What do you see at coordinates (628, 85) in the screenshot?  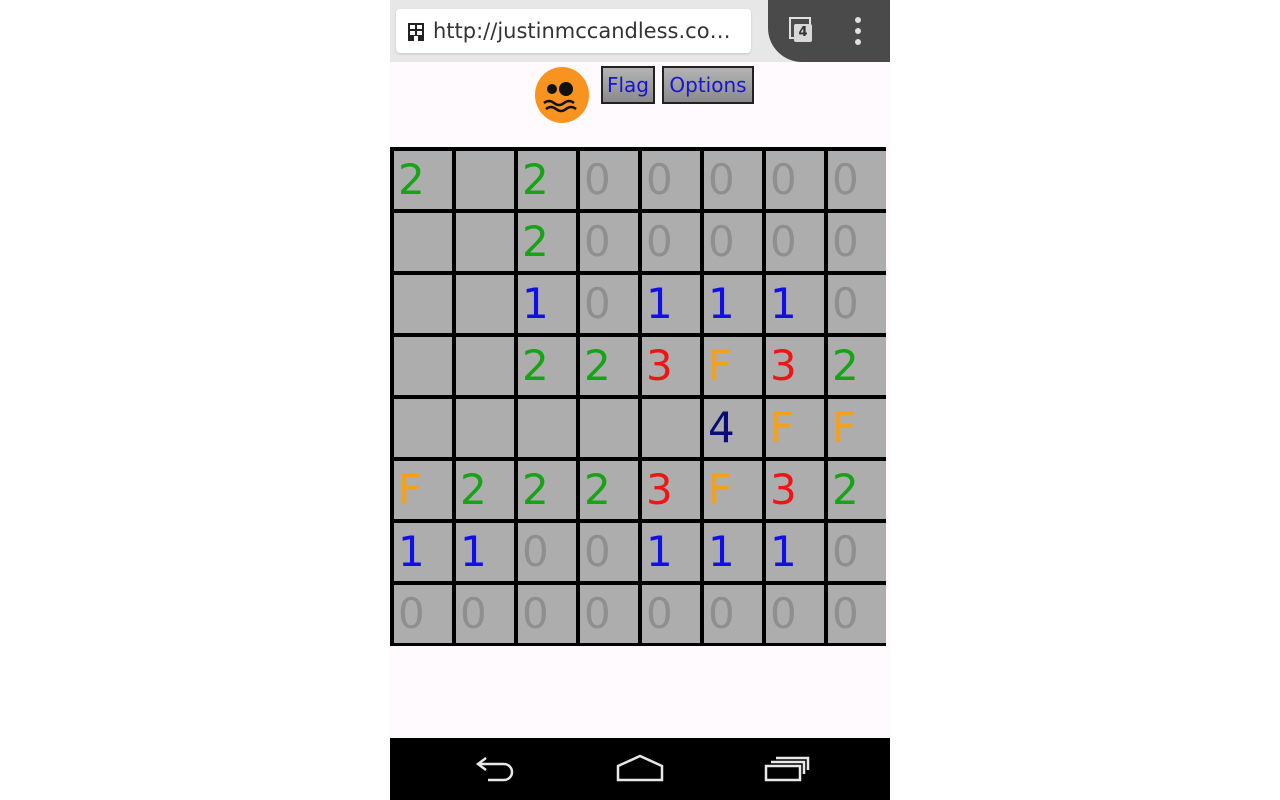 I see `flag-button: Flag` at bounding box center [628, 85].